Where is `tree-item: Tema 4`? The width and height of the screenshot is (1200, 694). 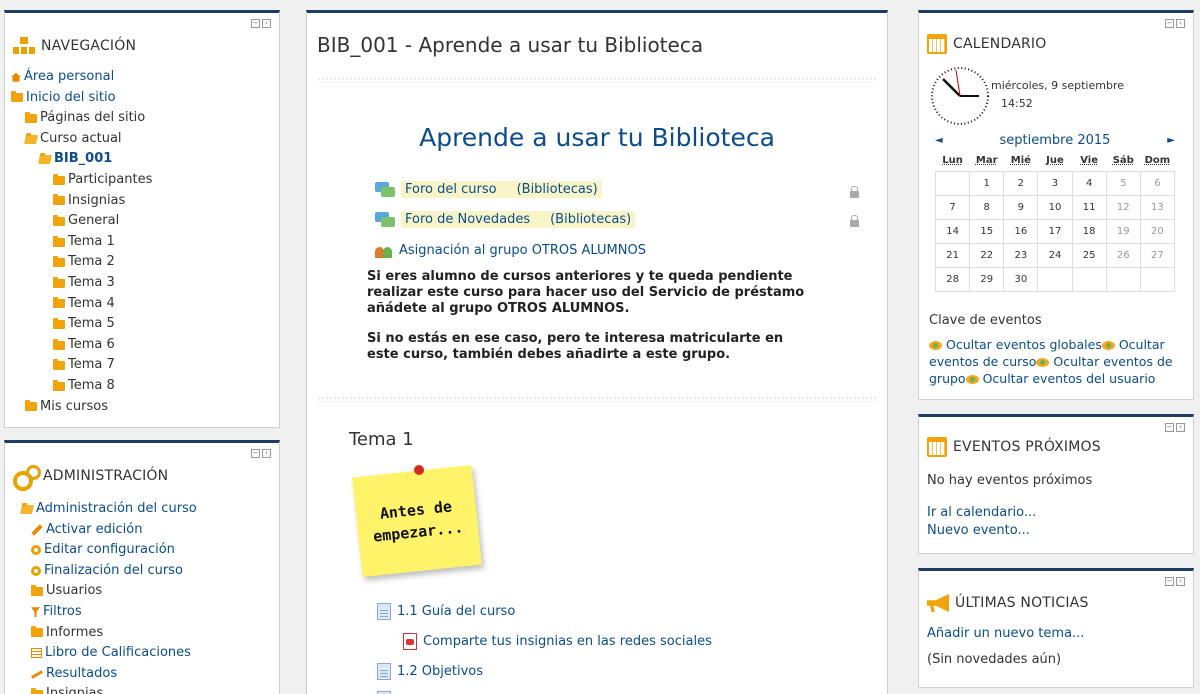 tree-item: Tema 4 is located at coordinates (145, 304).